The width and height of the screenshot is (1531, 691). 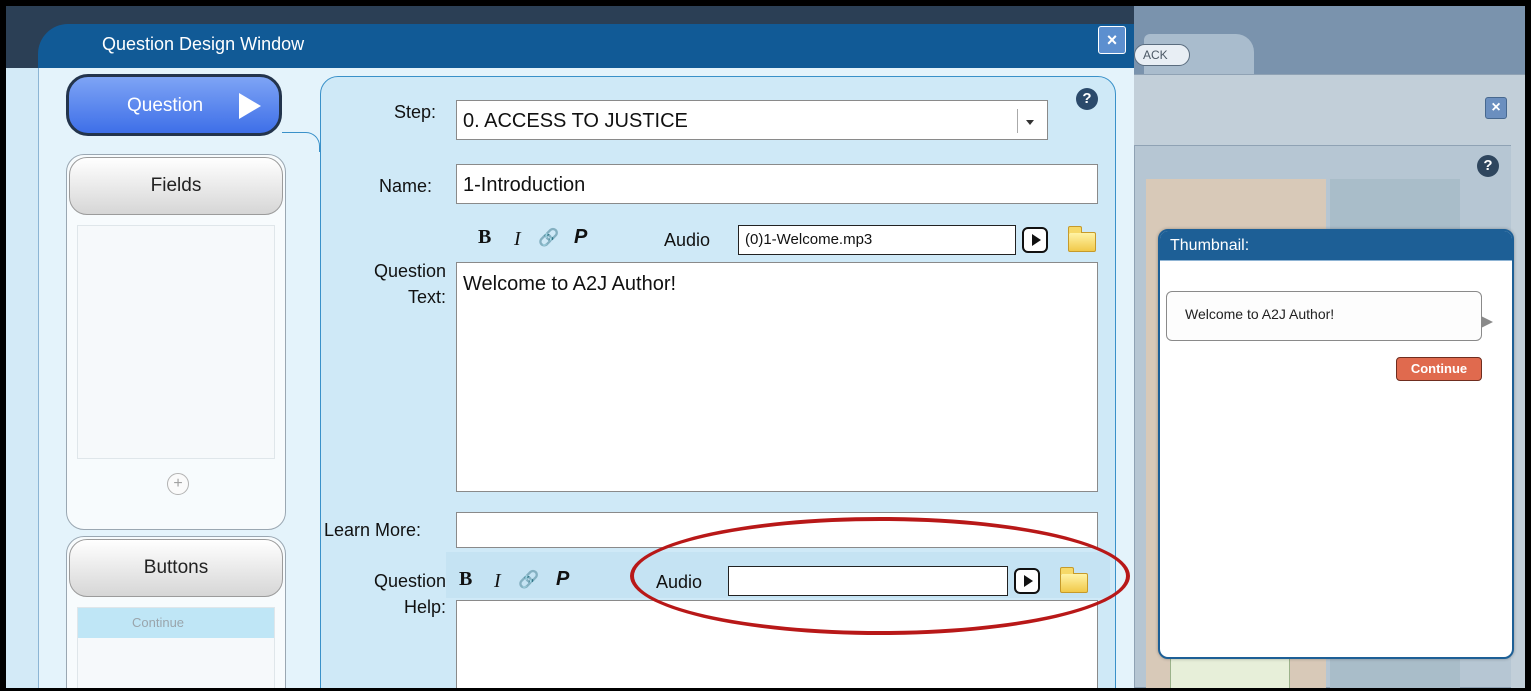 What do you see at coordinates (575, 121) in the screenshot?
I see `step-select-value: 0. ACCESS TO JUSTICE` at bounding box center [575, 121].